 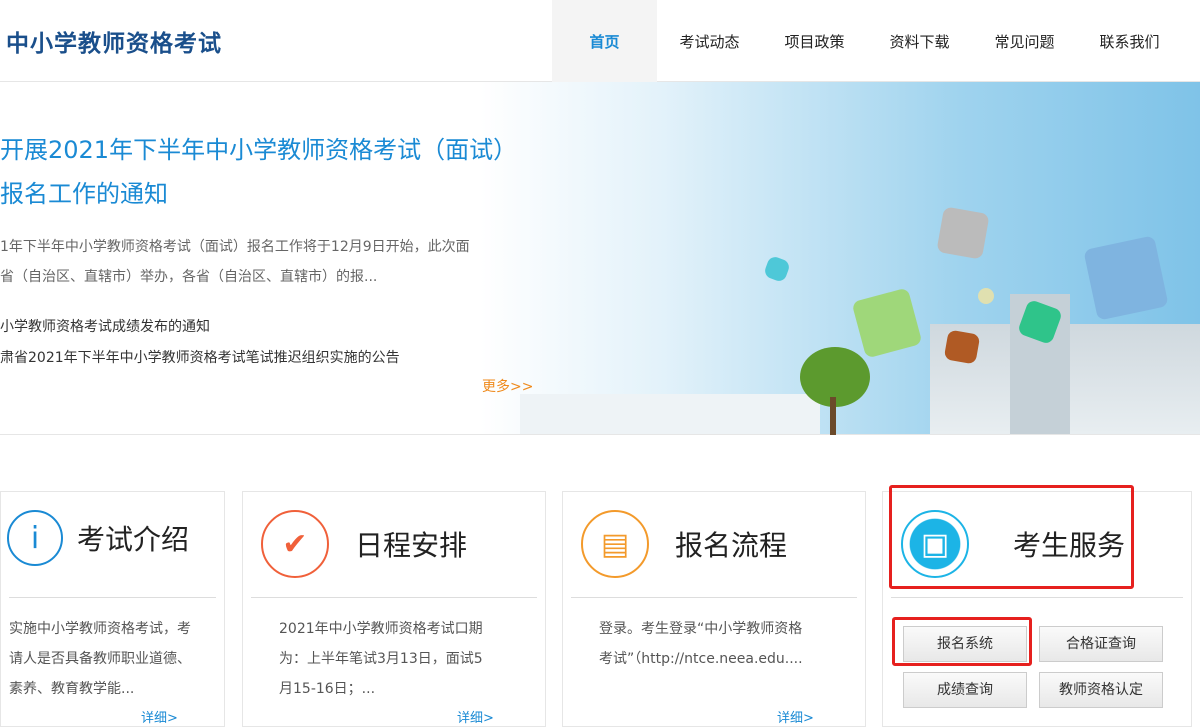 I want to click on nav-faq: 常见问题, so click(x=1024, y=41).